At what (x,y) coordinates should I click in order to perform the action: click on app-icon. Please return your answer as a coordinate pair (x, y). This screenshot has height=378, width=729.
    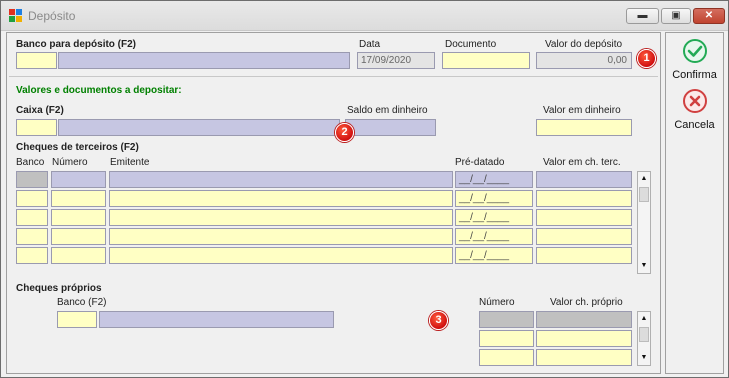
    Looking at the image, I should click on (15, 15).